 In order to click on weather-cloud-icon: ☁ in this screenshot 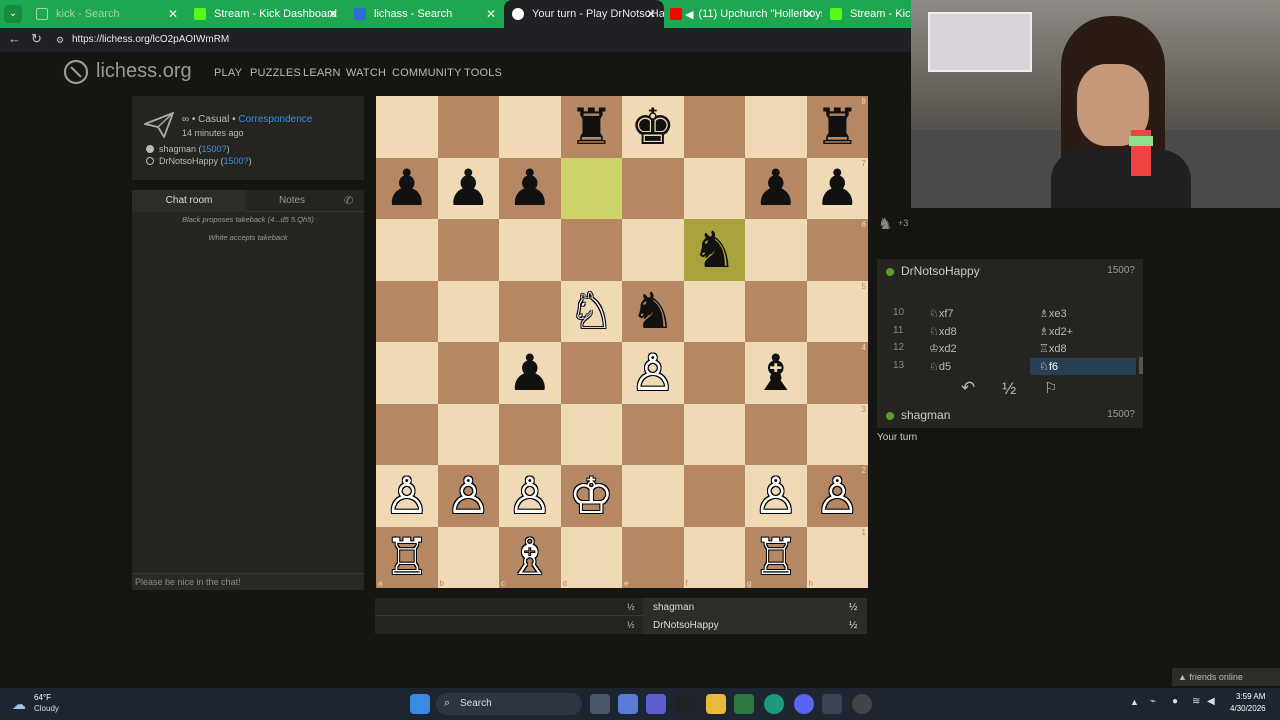, I will do `click(19, 704)`.